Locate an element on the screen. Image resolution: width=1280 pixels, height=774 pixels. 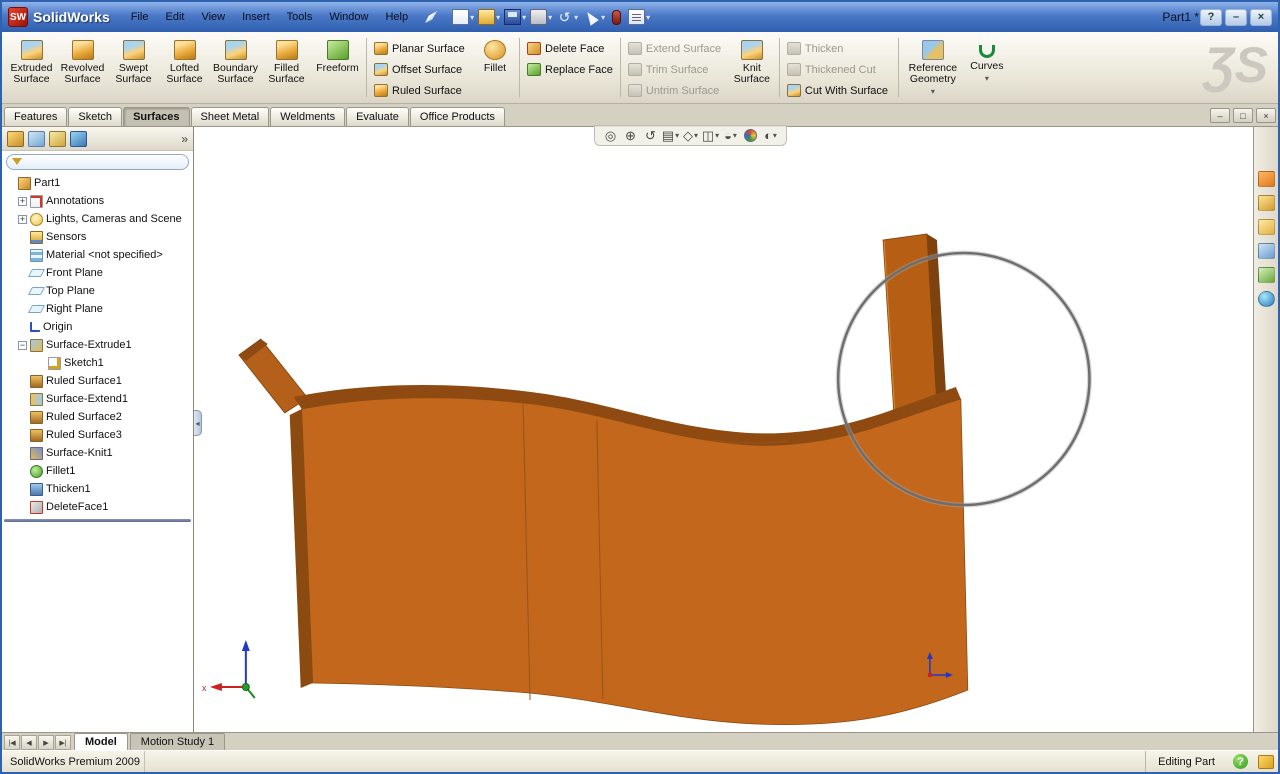
apply-scene-icon is located at coordinates (750, 135).